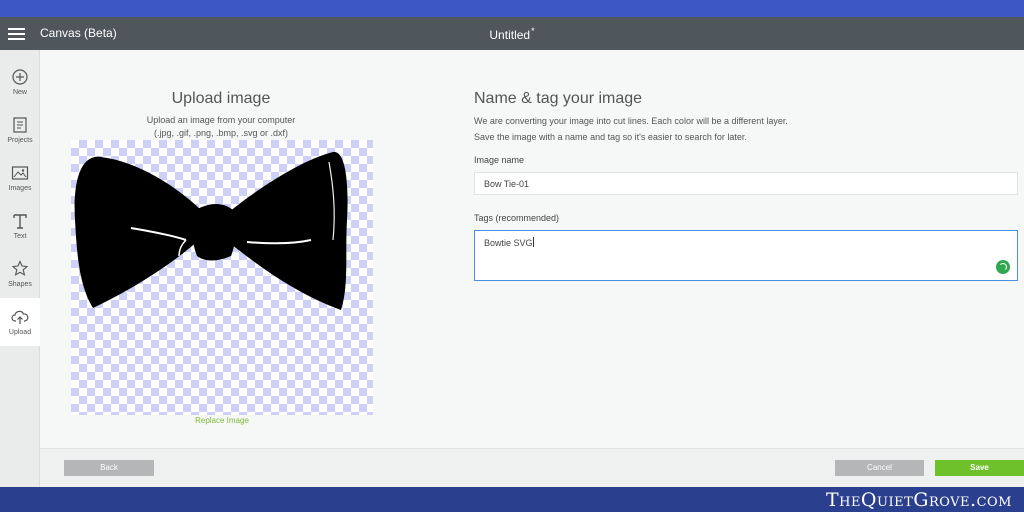  What do you see at coordinates (879, 468) in the screenshot?
I see `cancel-button: Cancel` at bounding box center [879, 468].